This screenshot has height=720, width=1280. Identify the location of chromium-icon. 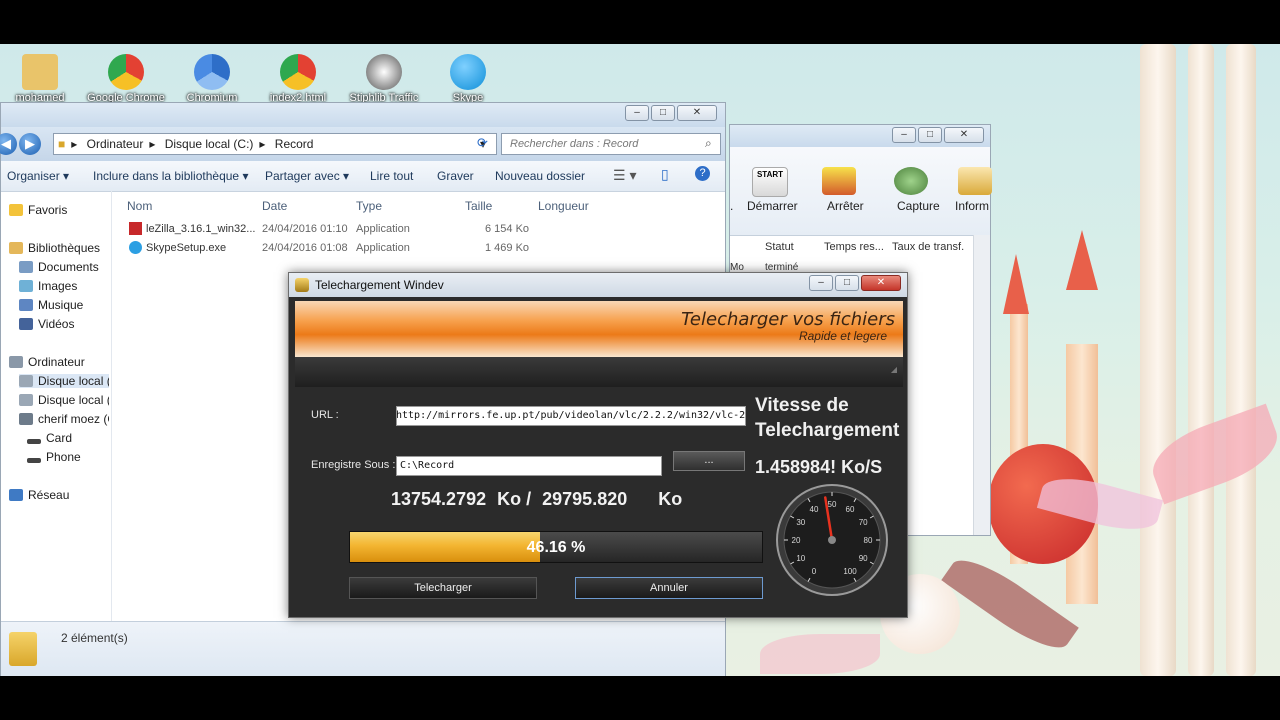
(212, 72).